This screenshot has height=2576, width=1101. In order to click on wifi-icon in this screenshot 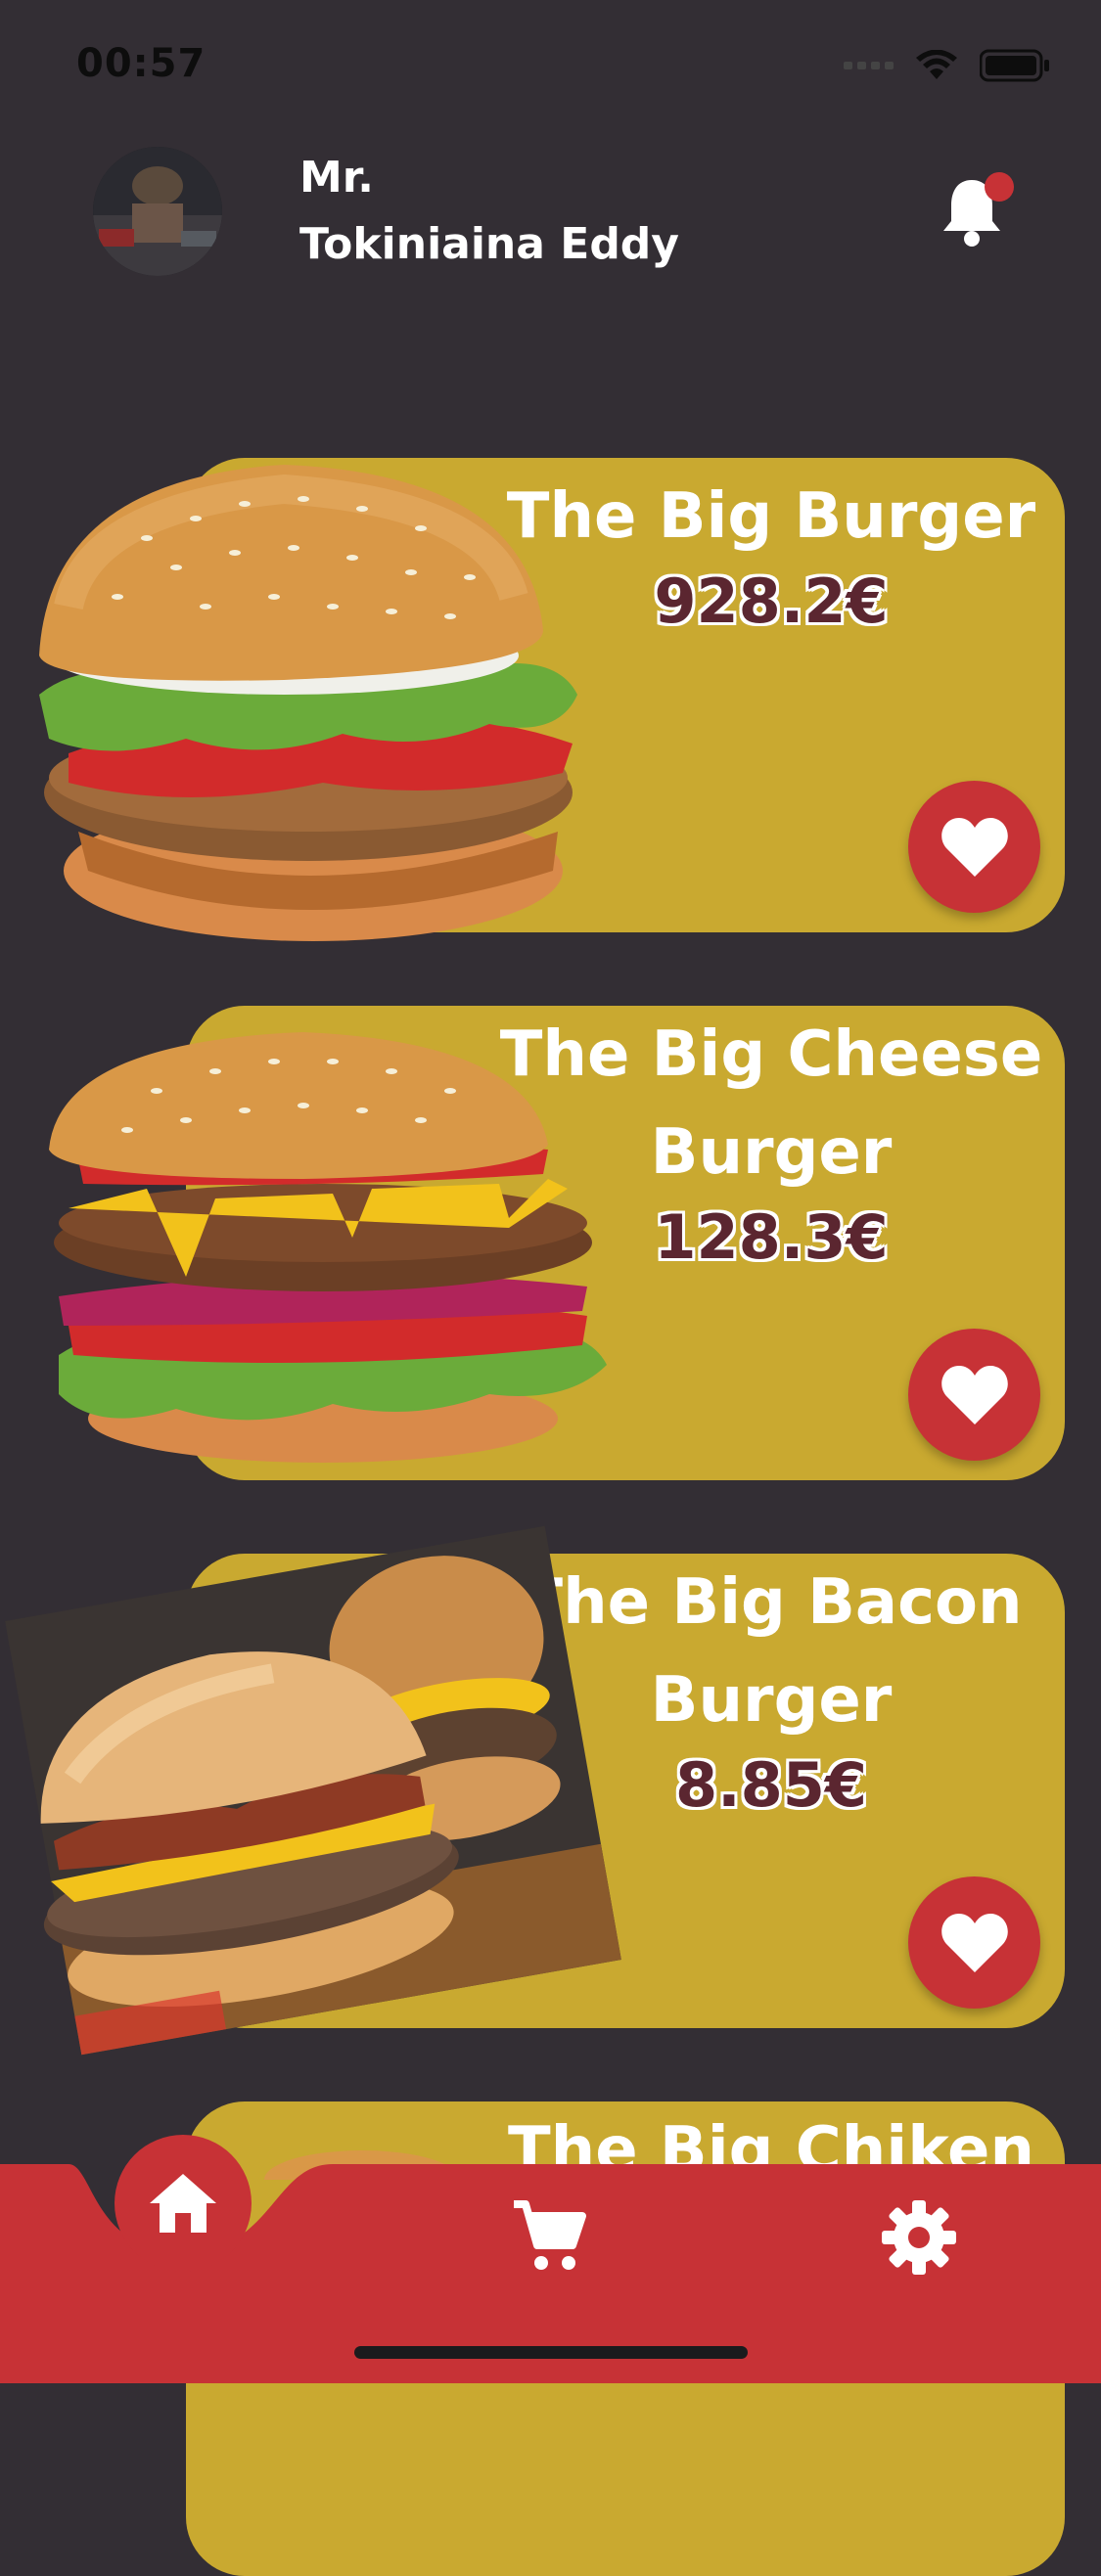, I will do `click(937, 64)`.